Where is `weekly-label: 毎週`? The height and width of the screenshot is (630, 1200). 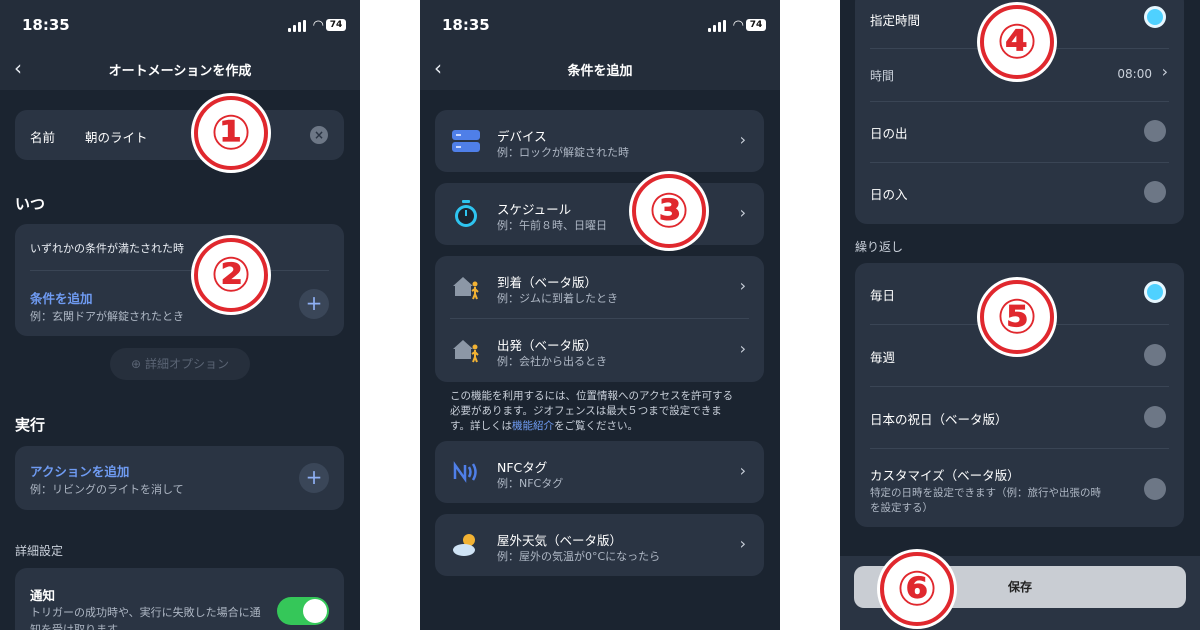
weekly-label: 毎週 is located at coordinates (883, 357).